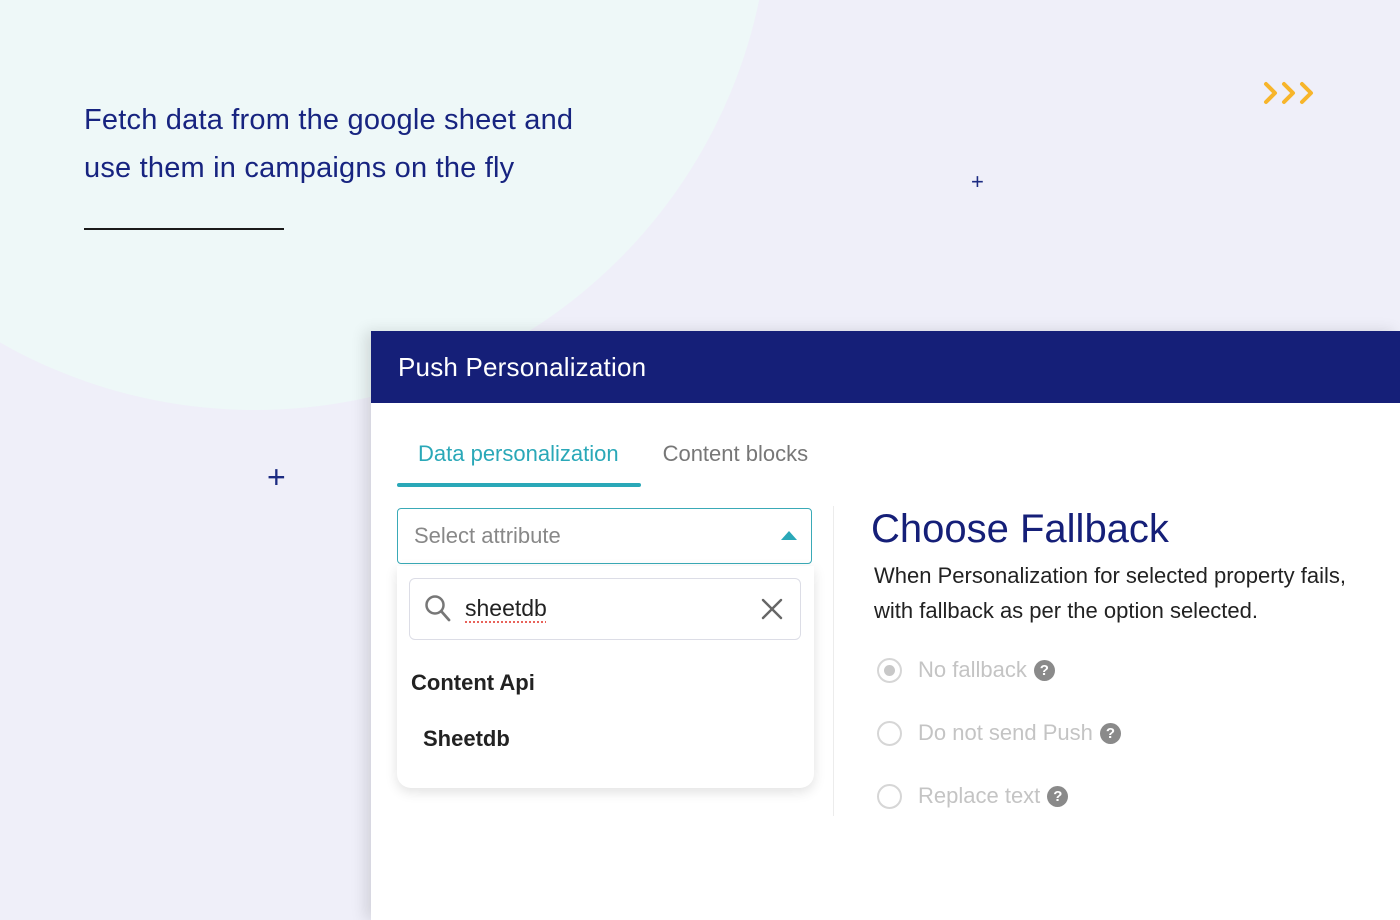 The height and width of the screenshot is (920, 1400). Describe the element at coordinates (519, 464) in the screenshot. I see `tab-data-personalization: Data personalization` at that location.